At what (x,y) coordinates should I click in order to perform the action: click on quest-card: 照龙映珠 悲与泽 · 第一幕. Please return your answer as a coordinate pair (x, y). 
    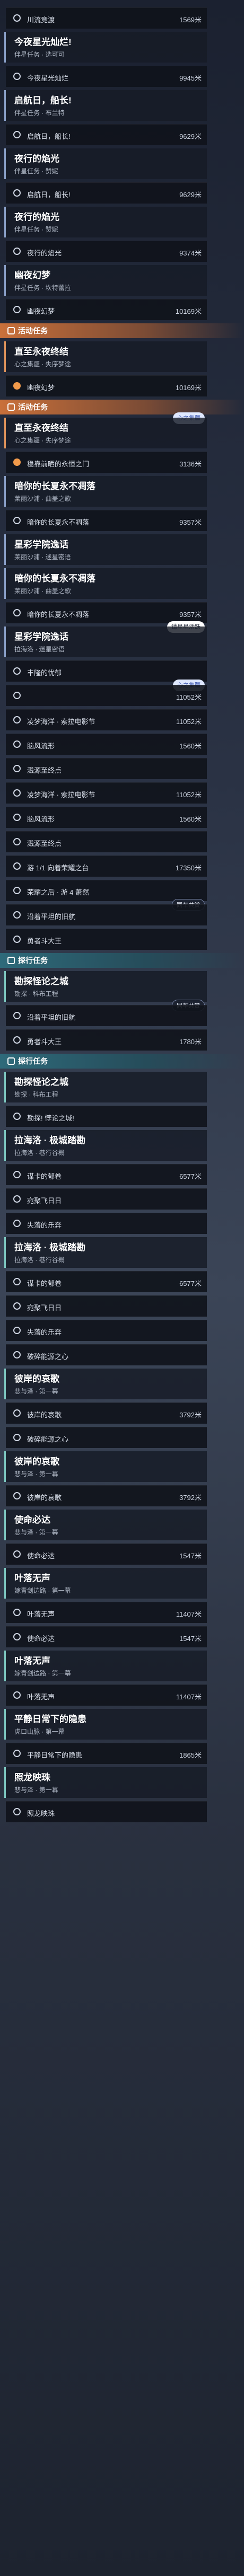
    Looking at the image, I should click on (106, 1782).